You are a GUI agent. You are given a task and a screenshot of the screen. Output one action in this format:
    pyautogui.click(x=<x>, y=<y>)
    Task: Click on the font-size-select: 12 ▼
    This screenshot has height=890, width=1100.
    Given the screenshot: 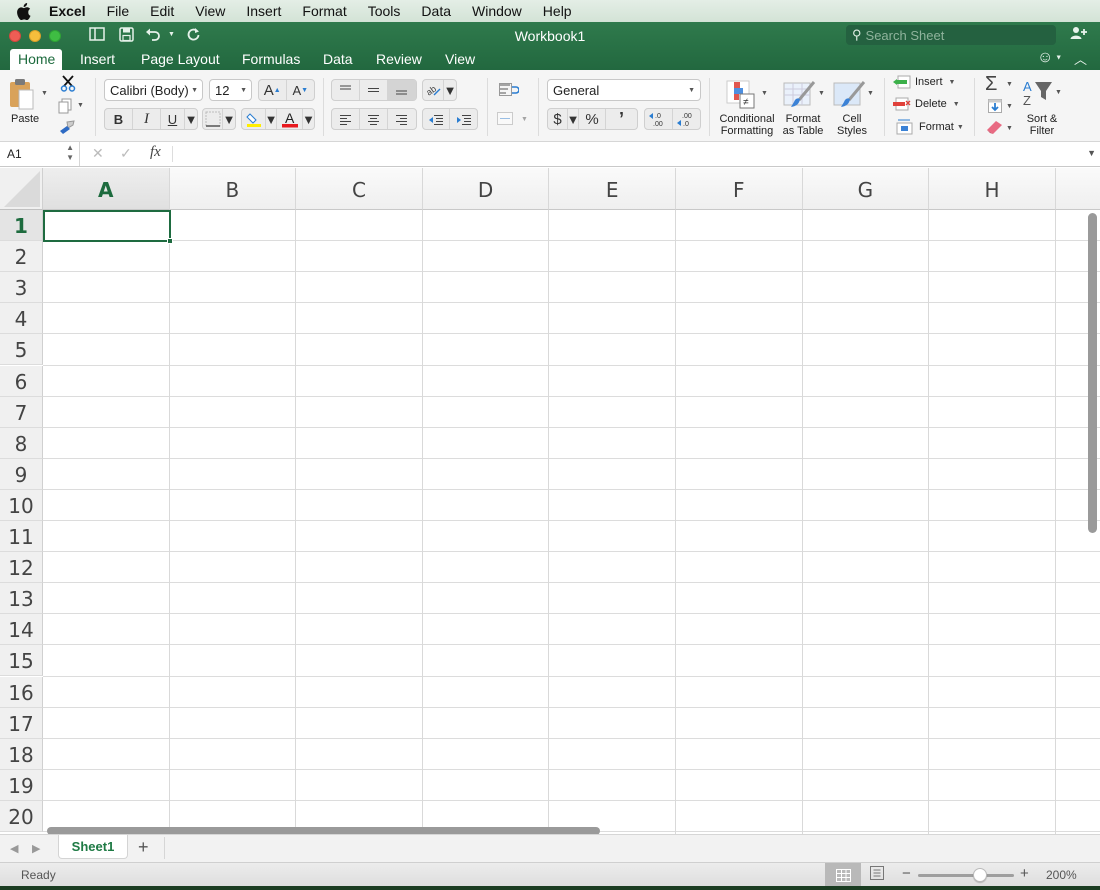 What is the action you would take?
    pyautogui.click(x=230, y=90)
    